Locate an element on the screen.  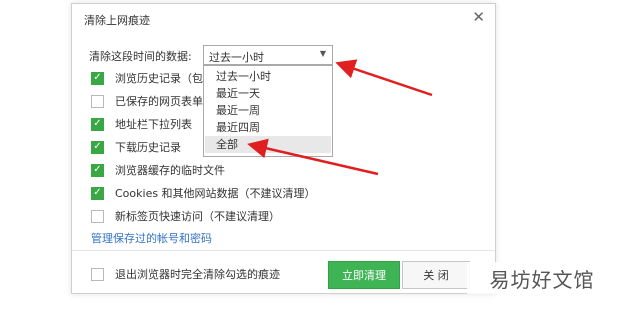
option-label: 已保存的网页表单数 is located at coordinates (164, 101).